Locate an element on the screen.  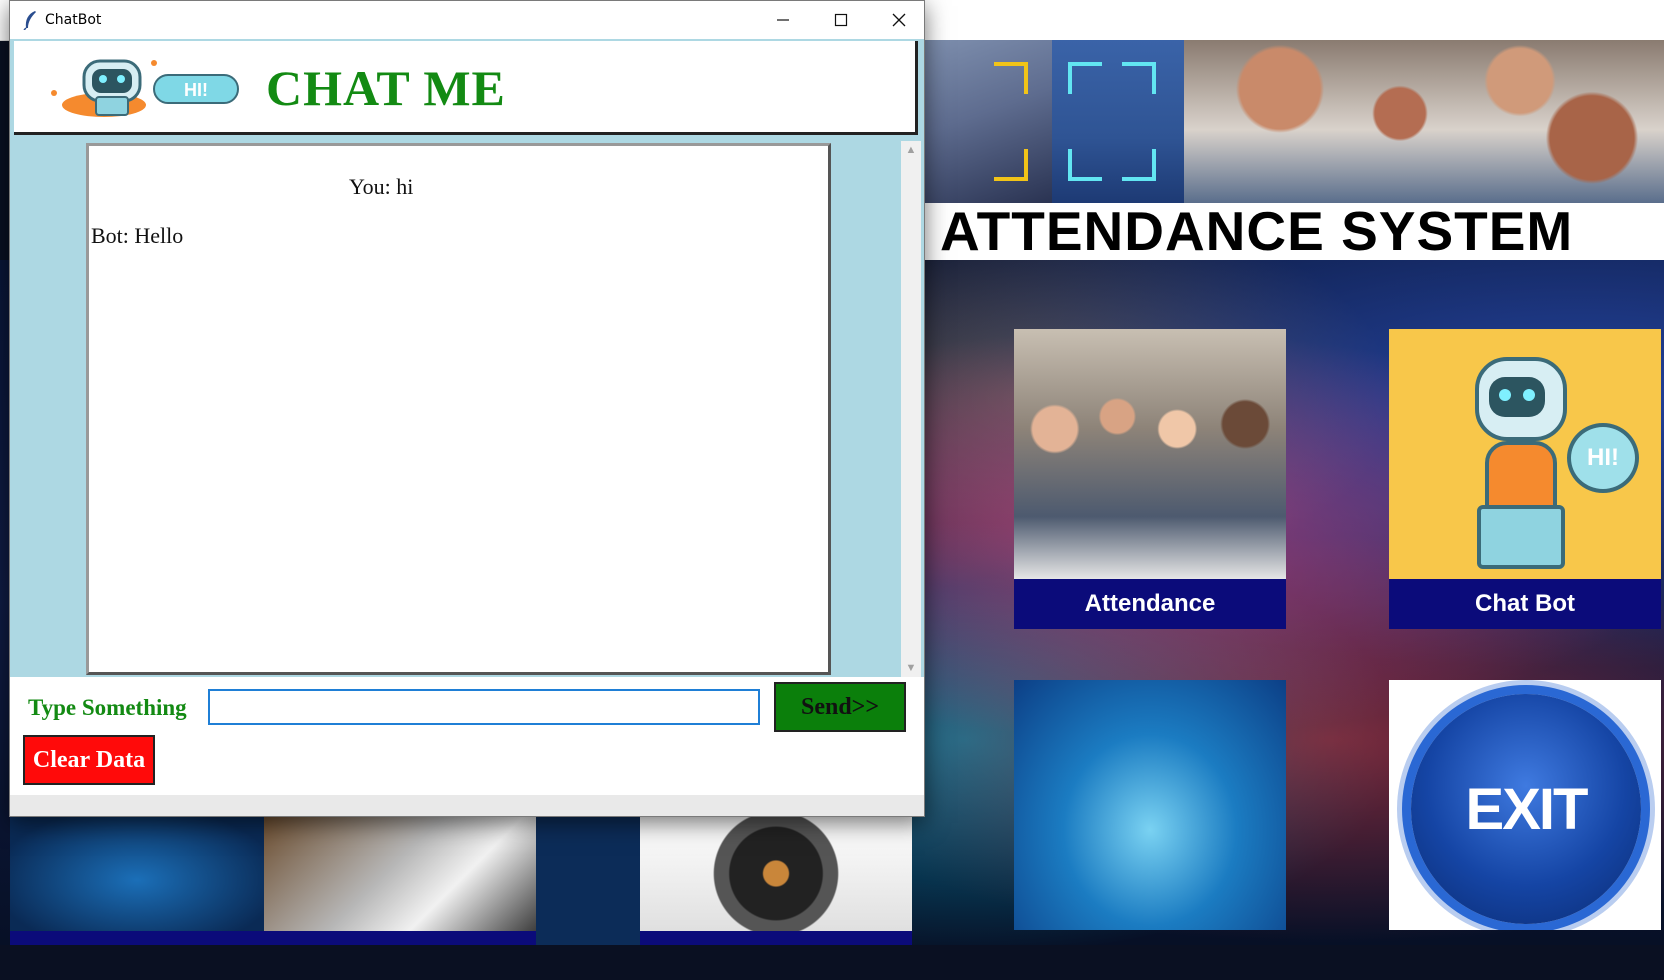
maximize-icon is located at coordinates (841, 20).